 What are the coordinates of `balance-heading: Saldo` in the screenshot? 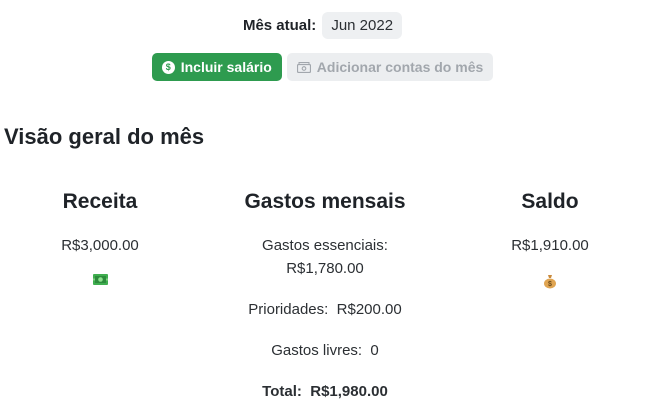 It's located at (550, 201).